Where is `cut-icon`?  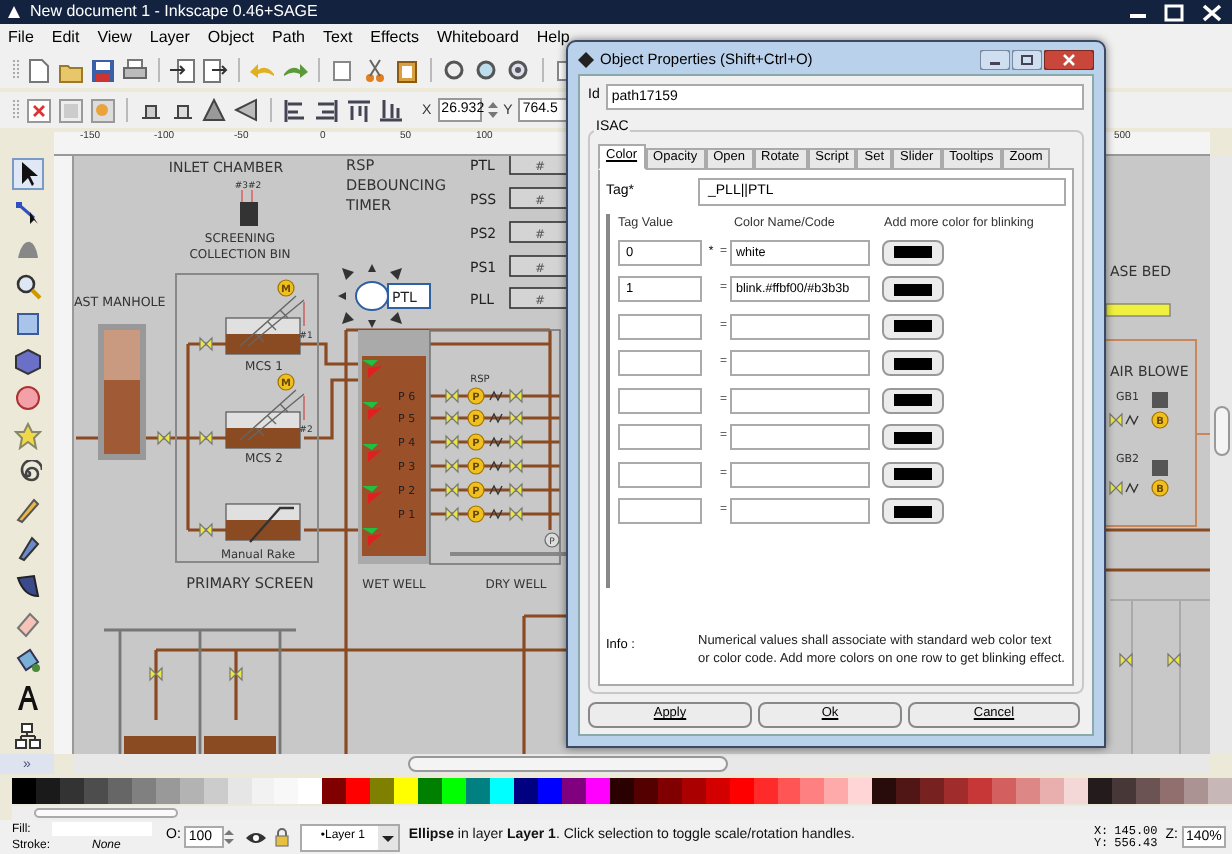 cut-icon is located at coordinates (375, 70).